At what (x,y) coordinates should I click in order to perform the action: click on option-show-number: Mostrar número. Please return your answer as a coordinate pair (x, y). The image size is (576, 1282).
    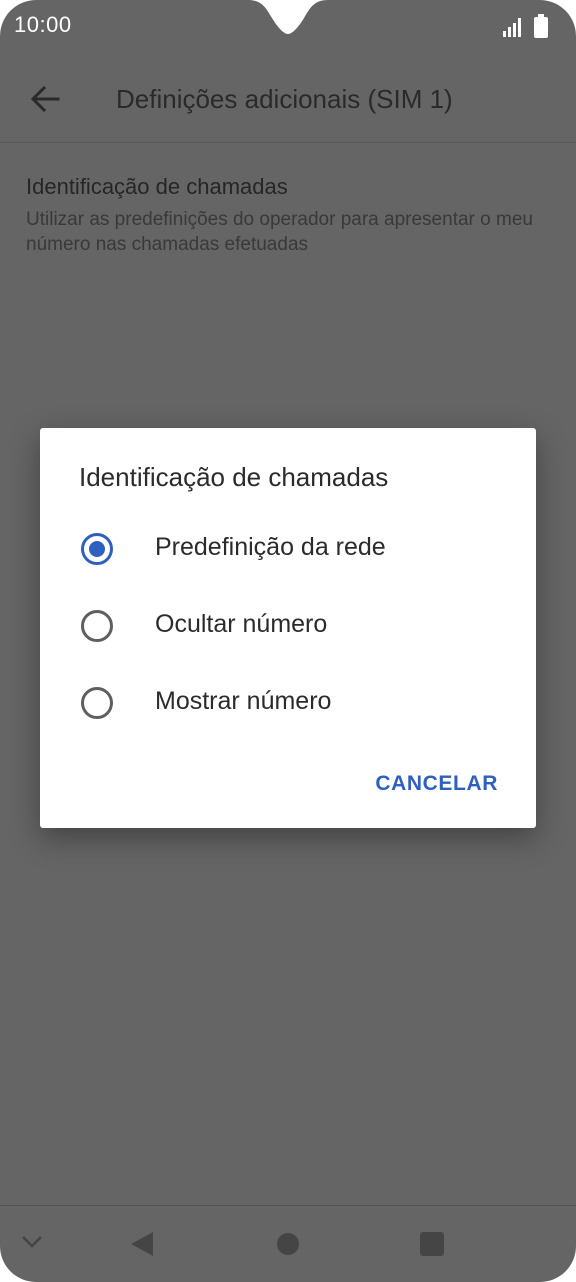
    Looking at the image, I should click on (288, 703).